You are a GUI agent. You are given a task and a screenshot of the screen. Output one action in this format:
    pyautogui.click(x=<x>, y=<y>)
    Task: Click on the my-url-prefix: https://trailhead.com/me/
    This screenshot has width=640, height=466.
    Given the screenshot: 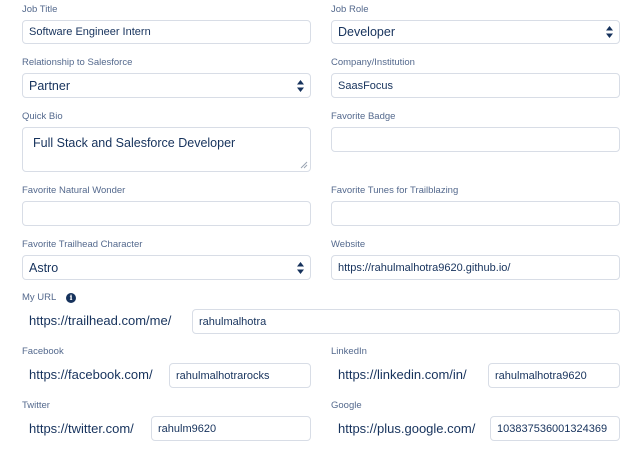 What is the action you would take?
    pyautogui.click(x=100, y=320)
    